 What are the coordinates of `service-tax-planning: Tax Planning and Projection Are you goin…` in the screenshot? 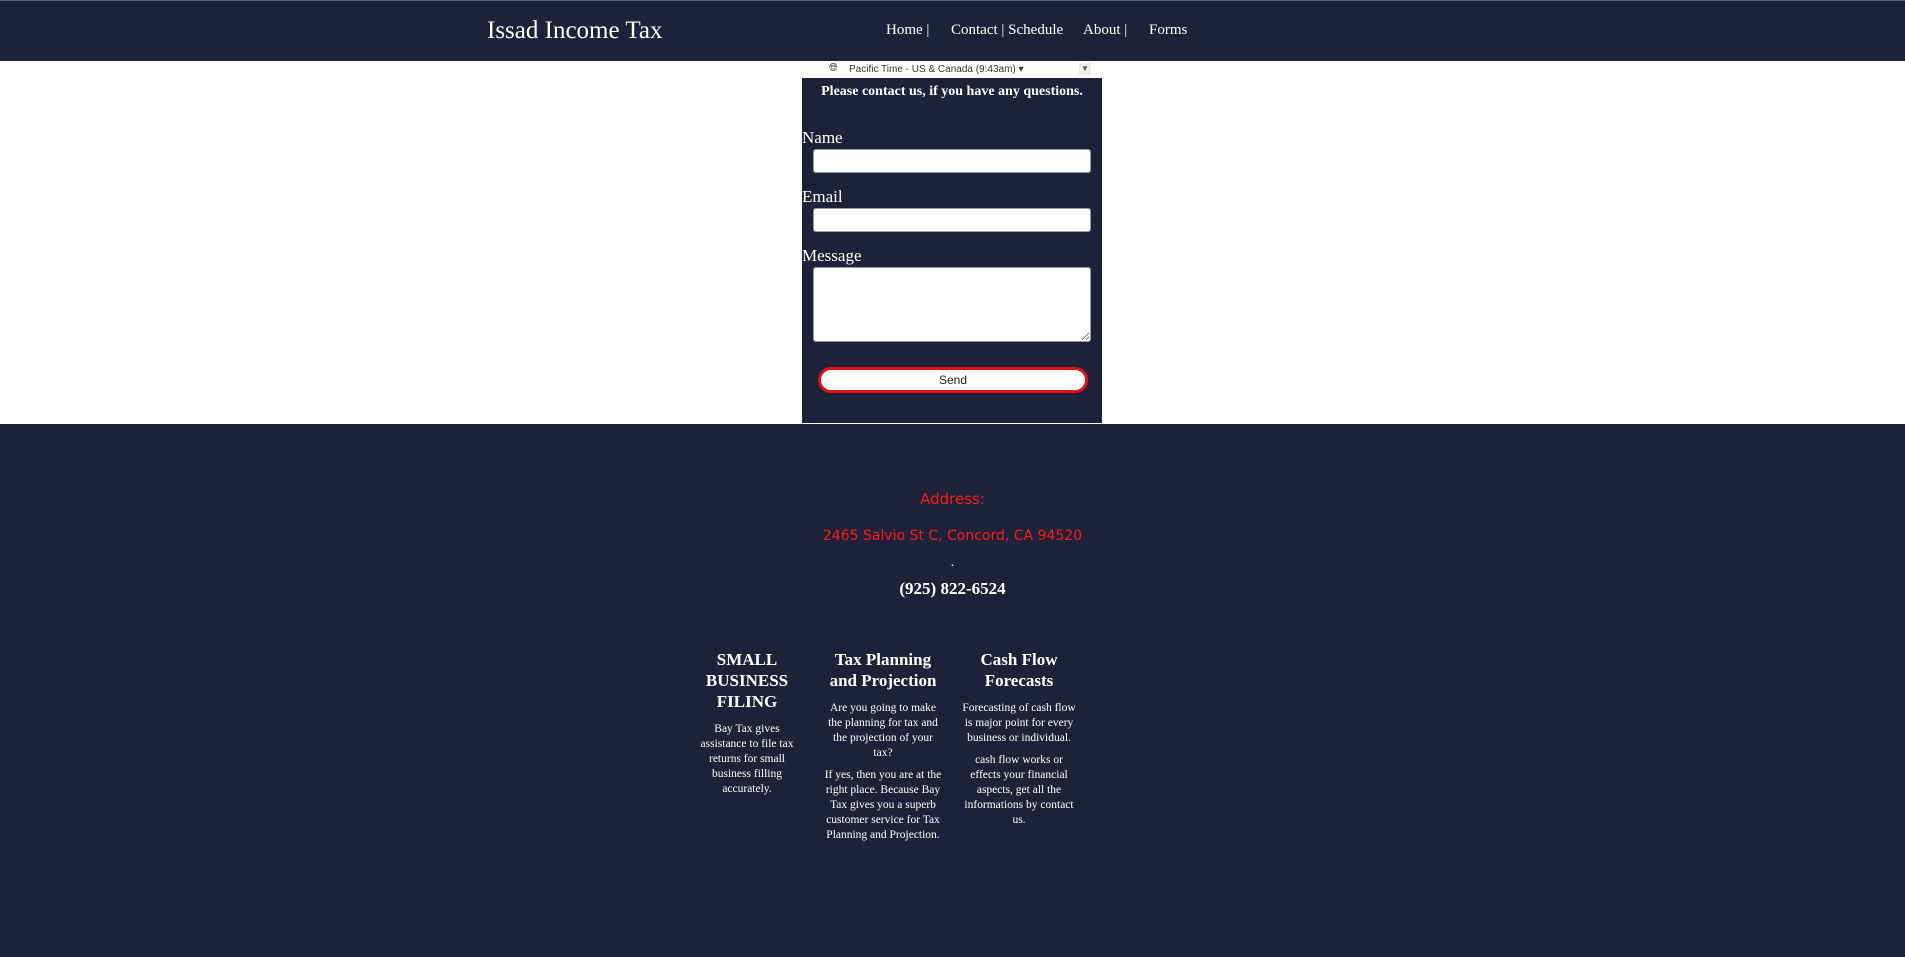 It's located at (883, 749).